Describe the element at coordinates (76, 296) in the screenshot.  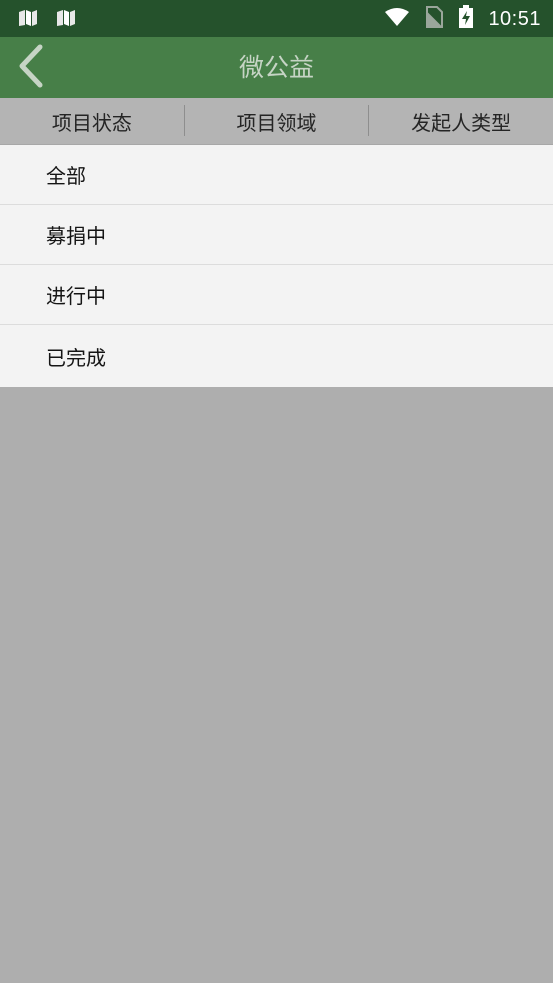
I see `list-item-label: 进行中` at that location.